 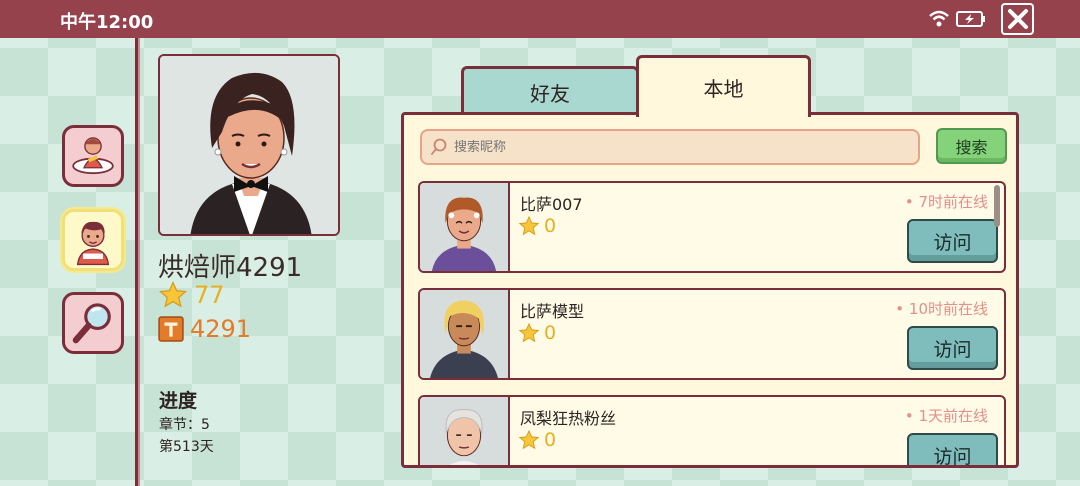 What do you see at coordinates (712, 430) in the screenshot?
I see `friend-row: 凤梨狂热粉丝 0 • 1天前在线 访问` at bounding box center [712, 430].